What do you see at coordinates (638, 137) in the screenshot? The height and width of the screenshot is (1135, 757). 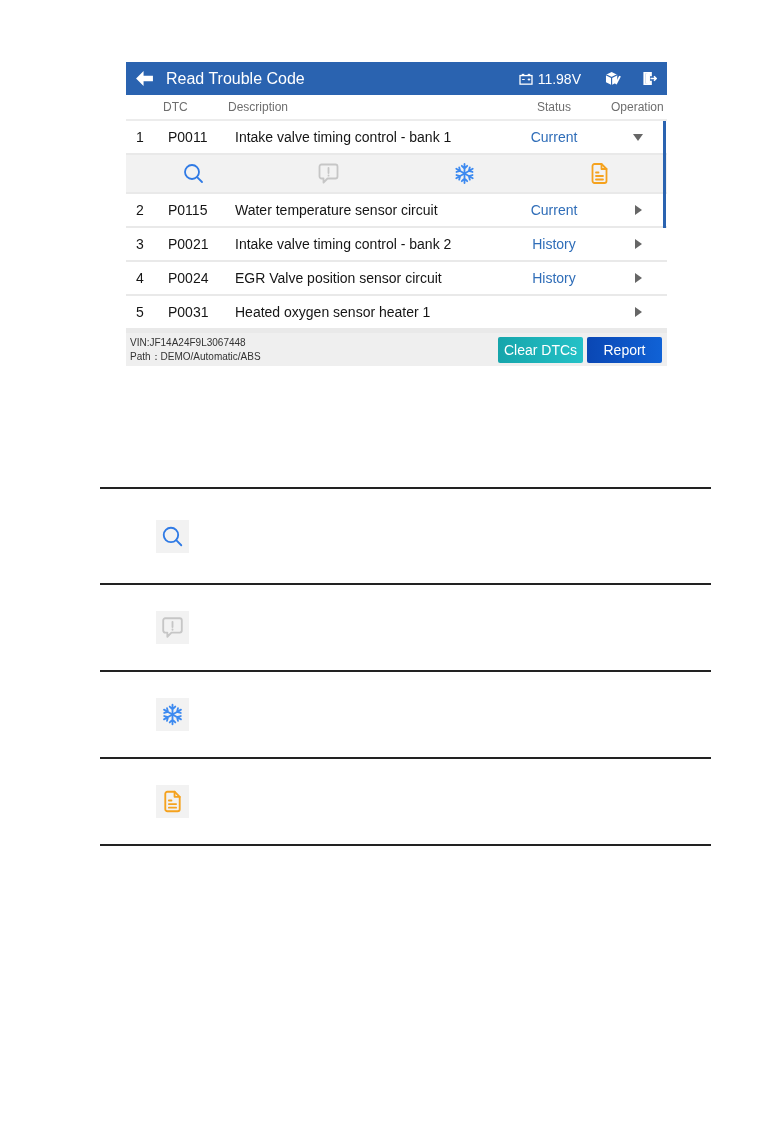 I see `caret-down-icon` at bounding box center [638, 137].